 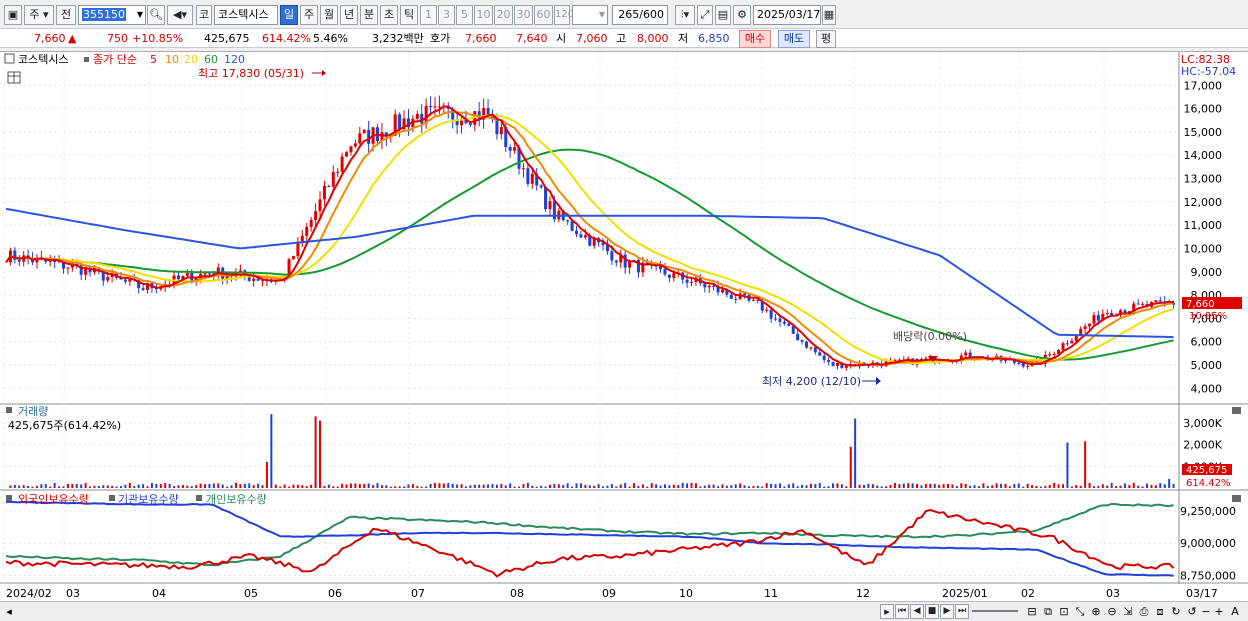 I want to click on copy-icon: ⧈, so click(x=1160, y=611).